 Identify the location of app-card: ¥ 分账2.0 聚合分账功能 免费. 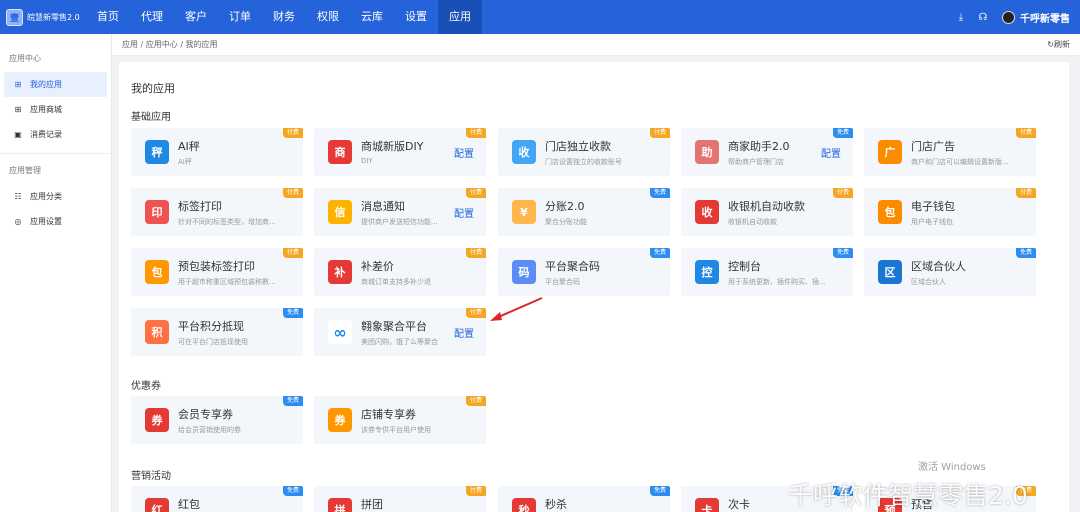
(584, 212).